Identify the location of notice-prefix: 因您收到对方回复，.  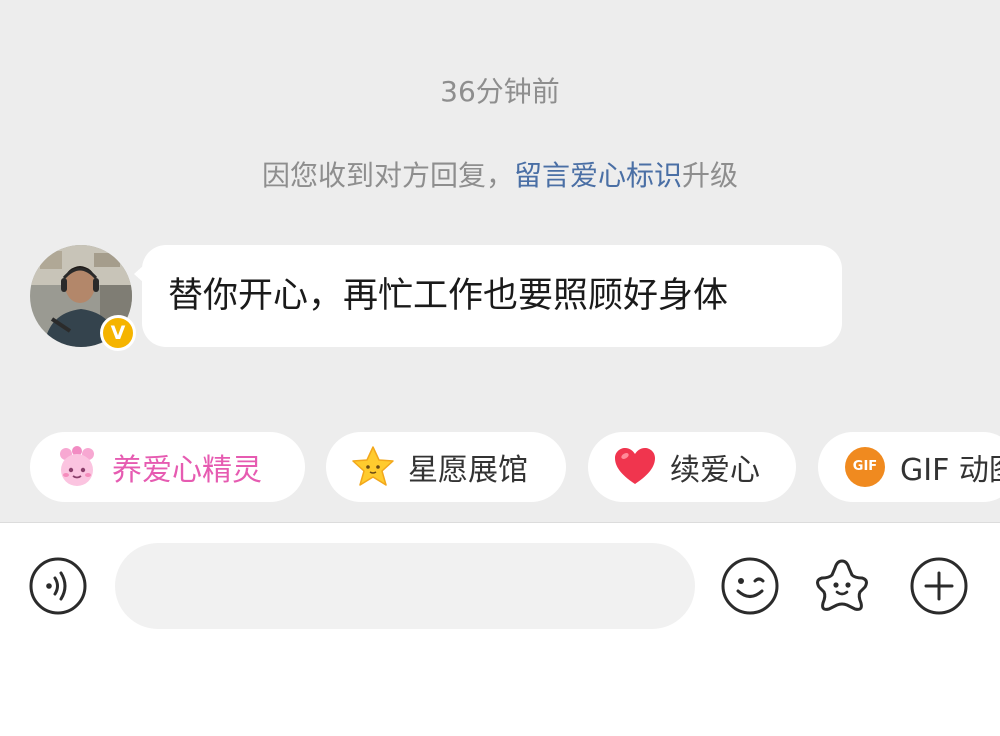
(387, 175).